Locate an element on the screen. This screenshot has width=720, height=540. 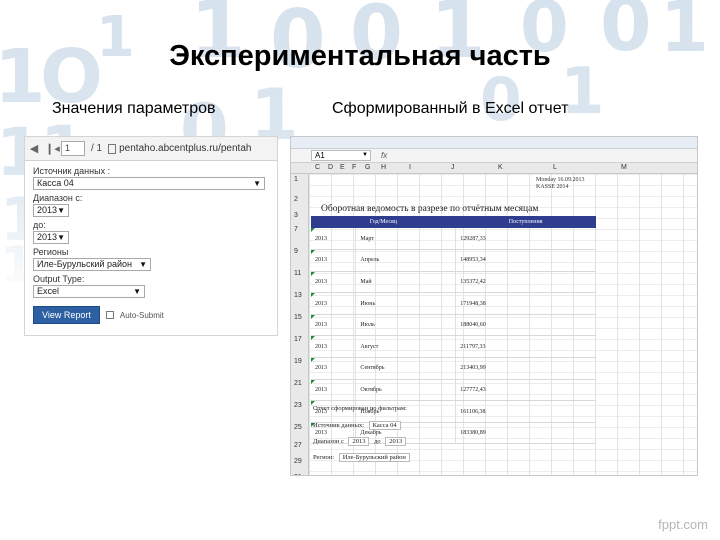
table-row: 2013 Сентябрь 213403,99 is located at coordinates (453, 368).